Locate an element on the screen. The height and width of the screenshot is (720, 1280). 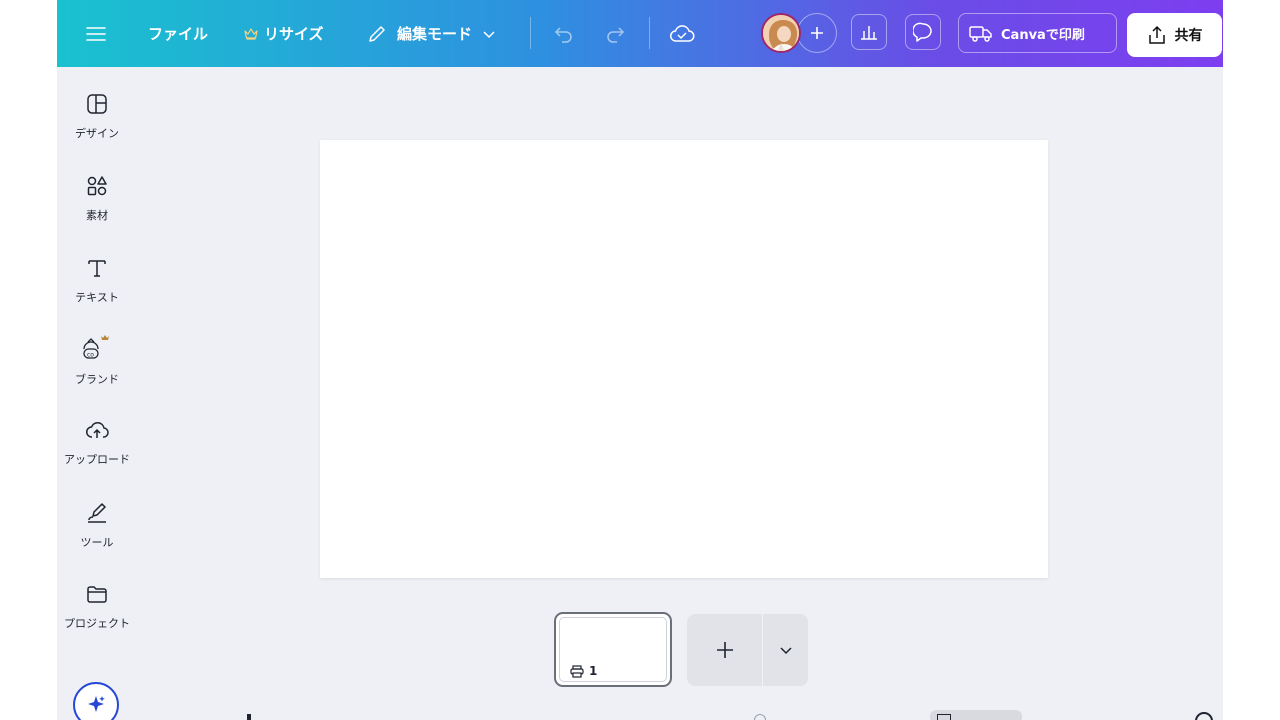
add-page-options-button is located at coordinates (785, 650).